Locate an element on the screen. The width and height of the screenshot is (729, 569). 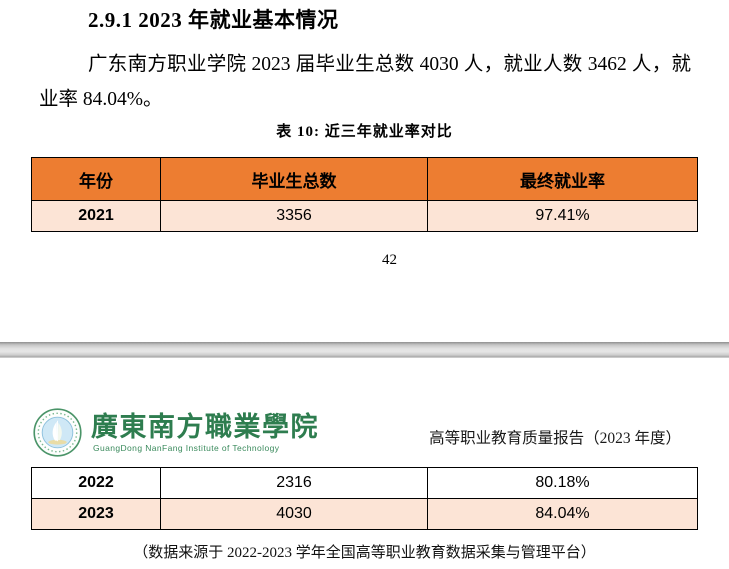
employment-table-page1: 年份 毕业生总数 最终就业率 2021 3356 97.41% is located at coordinates (364, 194).